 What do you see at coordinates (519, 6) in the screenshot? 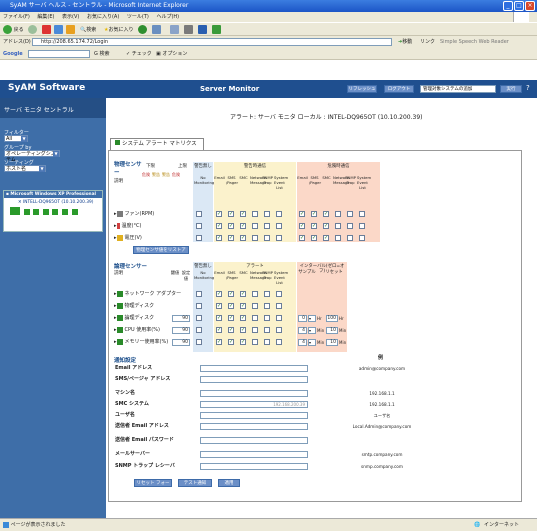
I see `maximize-button: □` at bounding box center [519, 6].